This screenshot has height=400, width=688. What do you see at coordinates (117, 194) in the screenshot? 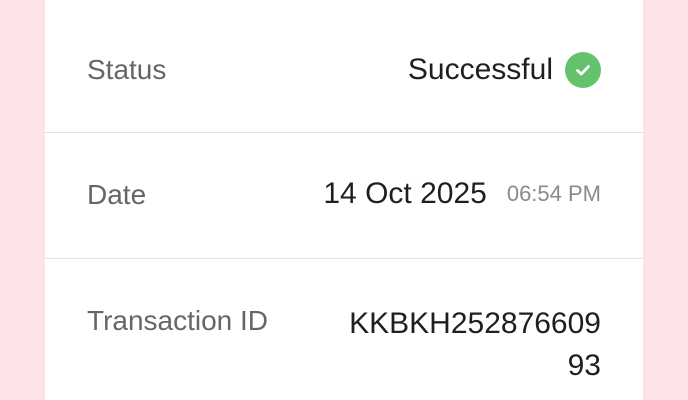
I see `date-label: Date` at bounding box center [117, 194].